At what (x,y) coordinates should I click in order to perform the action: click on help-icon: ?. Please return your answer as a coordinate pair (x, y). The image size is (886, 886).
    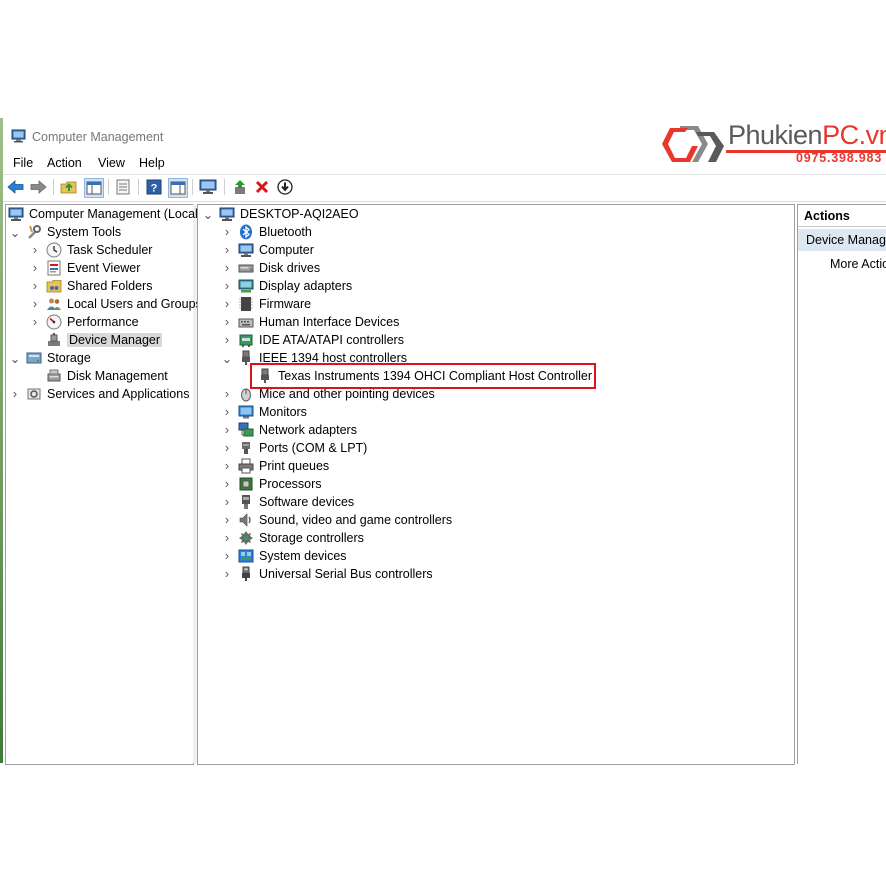
    Looking at the image, I should click on (154, 187).